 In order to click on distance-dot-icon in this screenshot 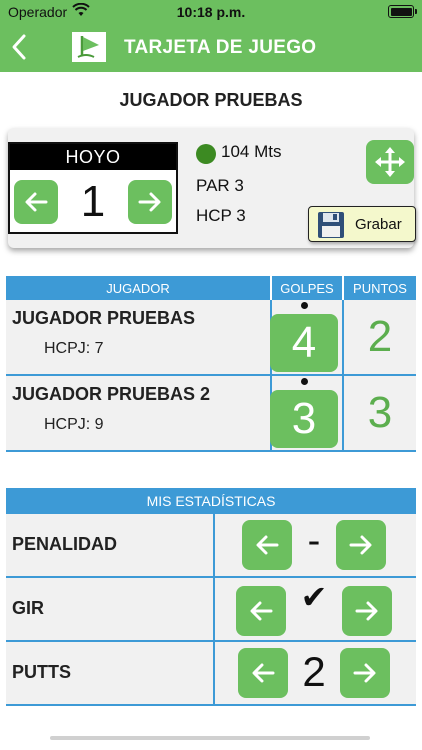, I will do `click(206, 154)`.